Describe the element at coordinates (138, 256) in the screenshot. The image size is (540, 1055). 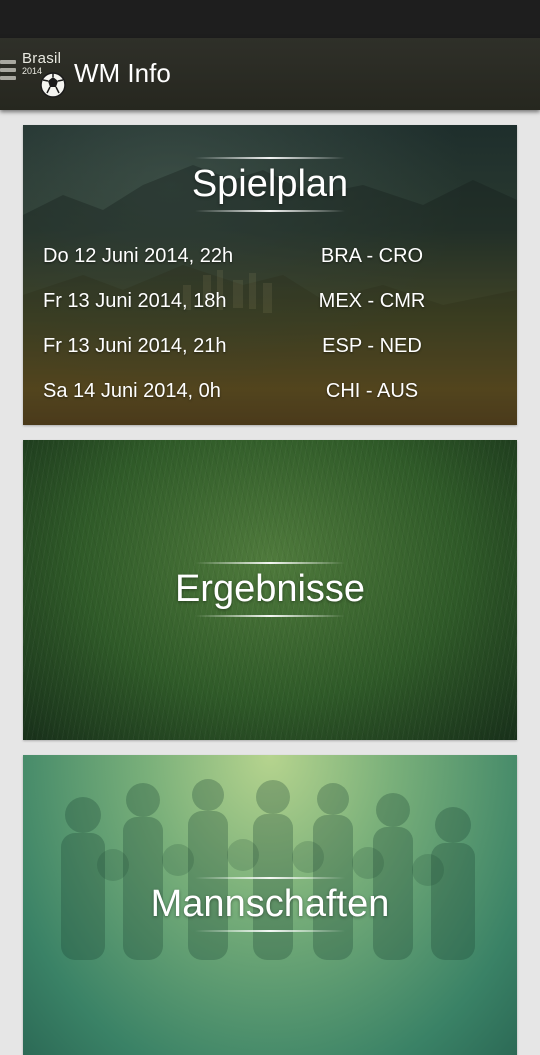
I see `fixture-date: Do 12 Juni 2014, 22h` at that location.